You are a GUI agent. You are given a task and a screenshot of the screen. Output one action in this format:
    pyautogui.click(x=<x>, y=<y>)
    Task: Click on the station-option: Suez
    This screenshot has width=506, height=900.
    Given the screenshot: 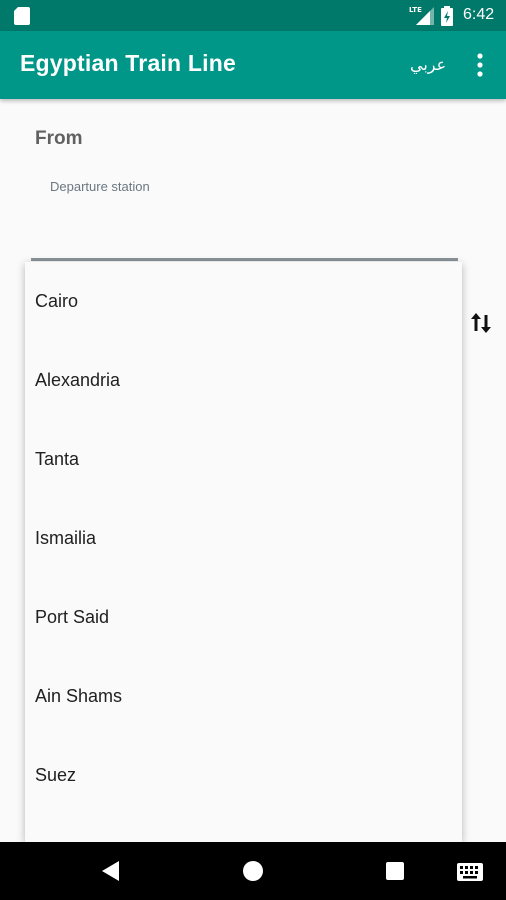 What is the action you would take?
    pyautogui.click(x=243, y=775)
    